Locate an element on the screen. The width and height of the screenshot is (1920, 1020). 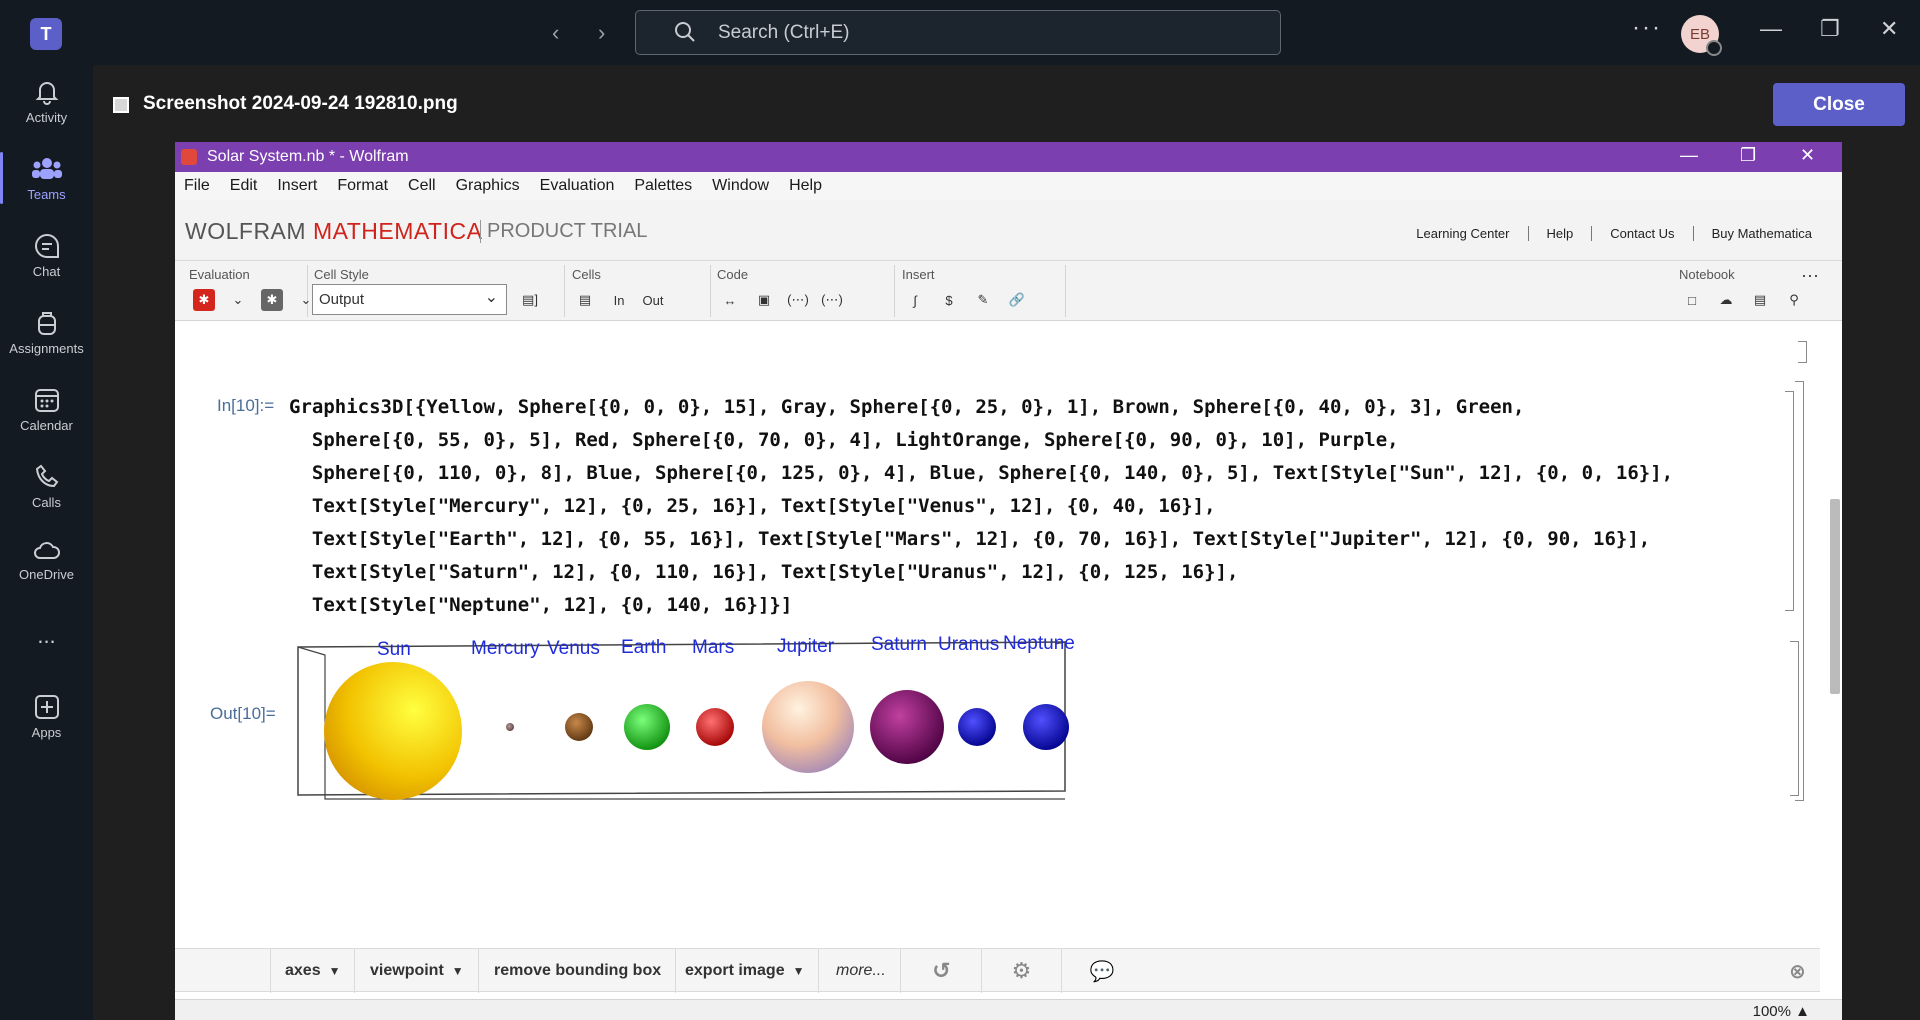
planet-label-jupiter: Jupiter is located at coordinates (806, 646).